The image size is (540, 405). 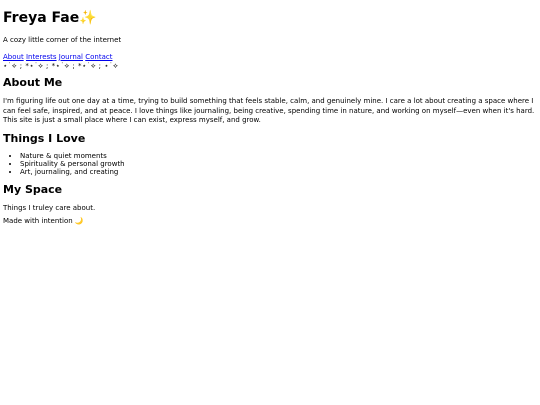 I want to click on site-title-text: Freya Fae, so click(x=41, y=18).